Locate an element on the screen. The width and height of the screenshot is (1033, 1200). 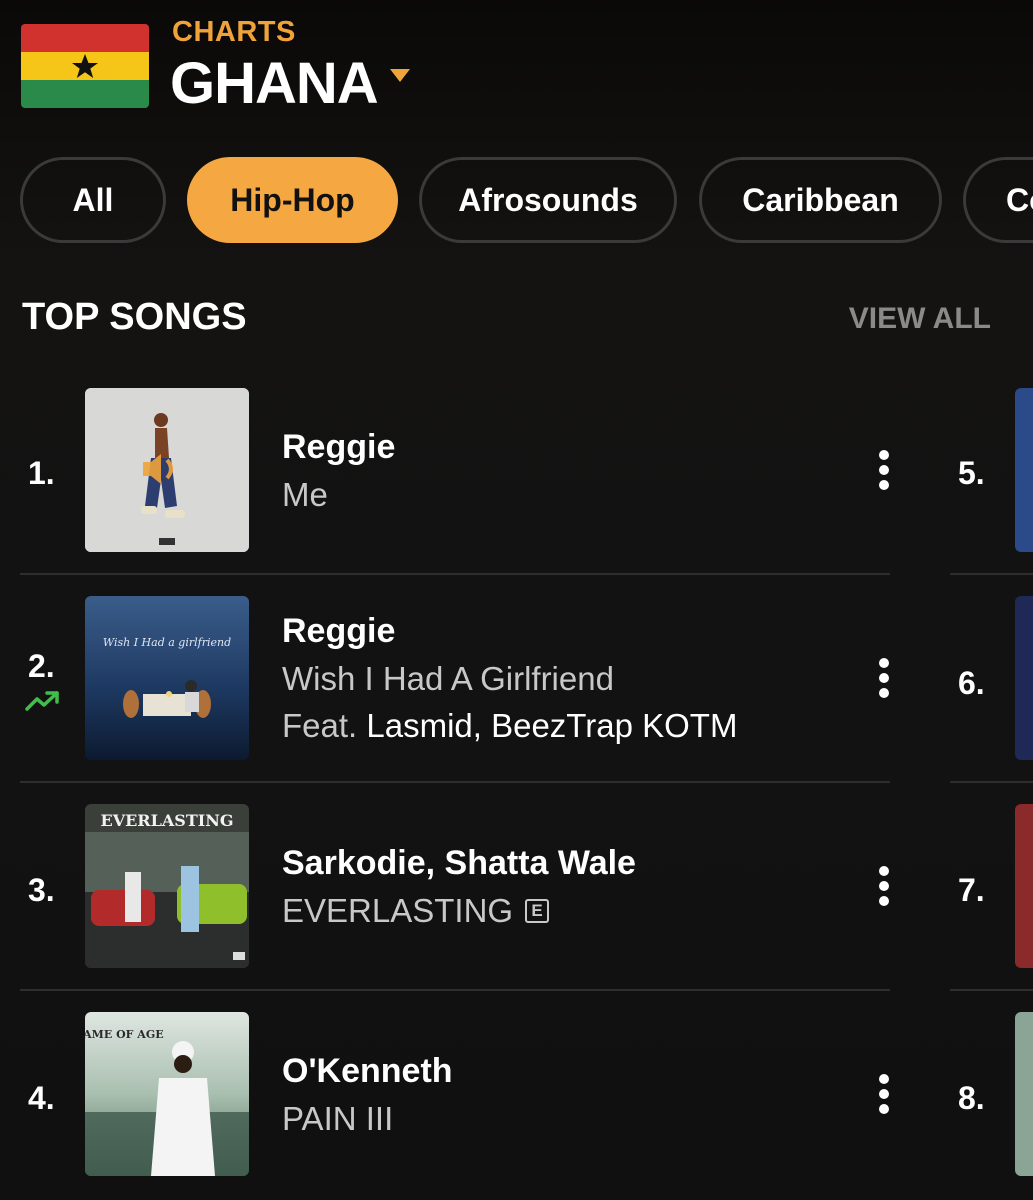
trending-up-icon is located at coordinates (42, 701).